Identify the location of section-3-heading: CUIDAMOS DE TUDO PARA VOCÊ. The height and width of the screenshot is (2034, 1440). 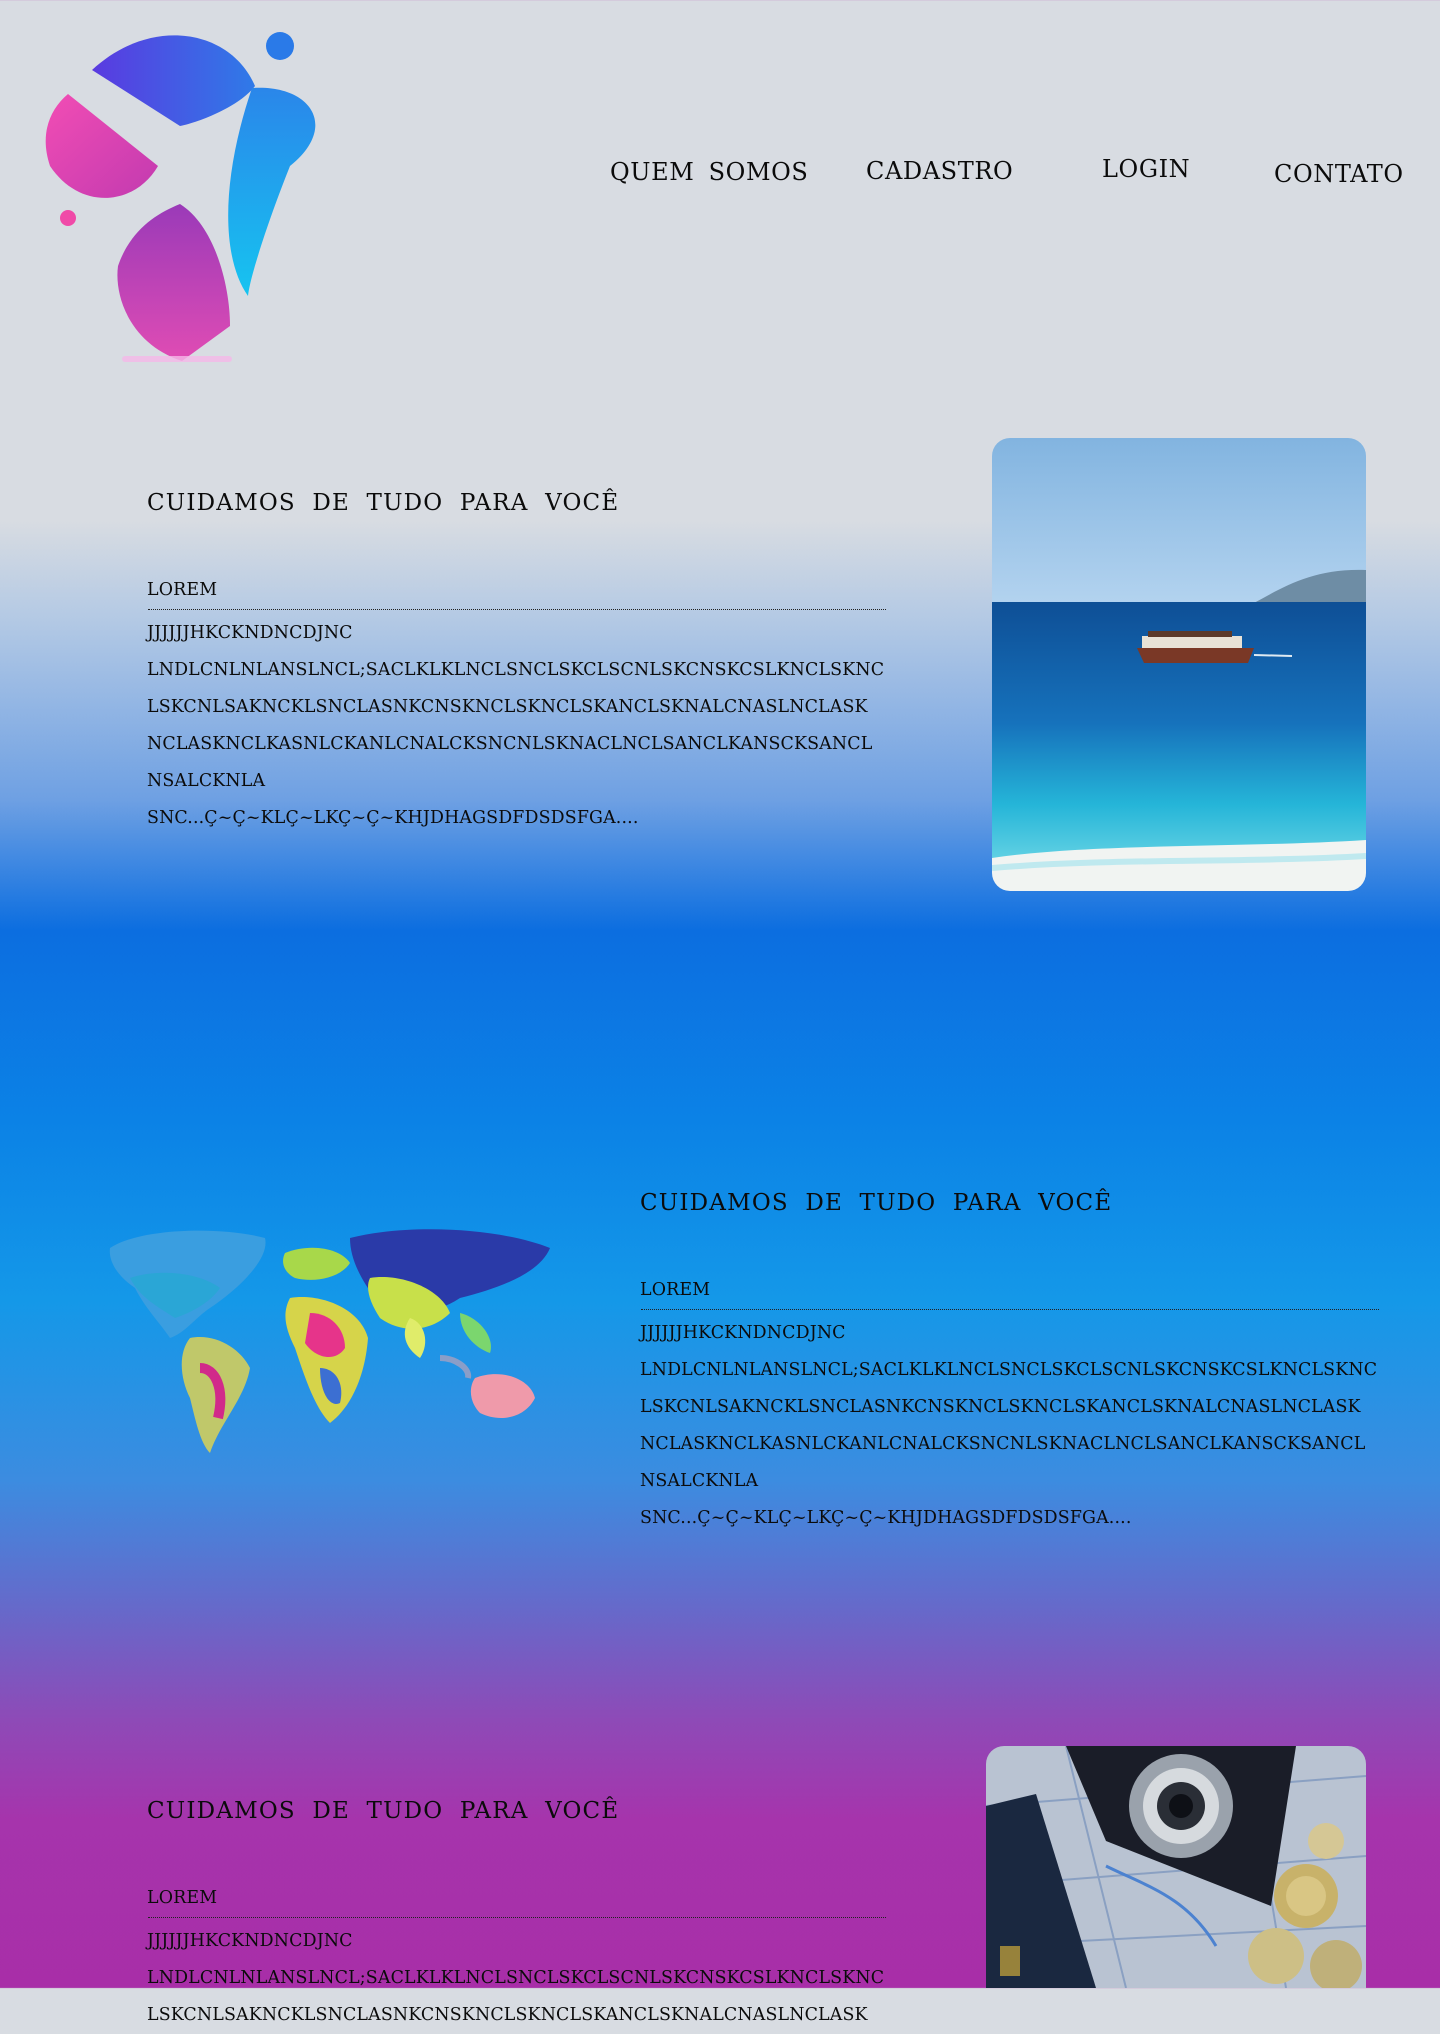
(383, 1811).